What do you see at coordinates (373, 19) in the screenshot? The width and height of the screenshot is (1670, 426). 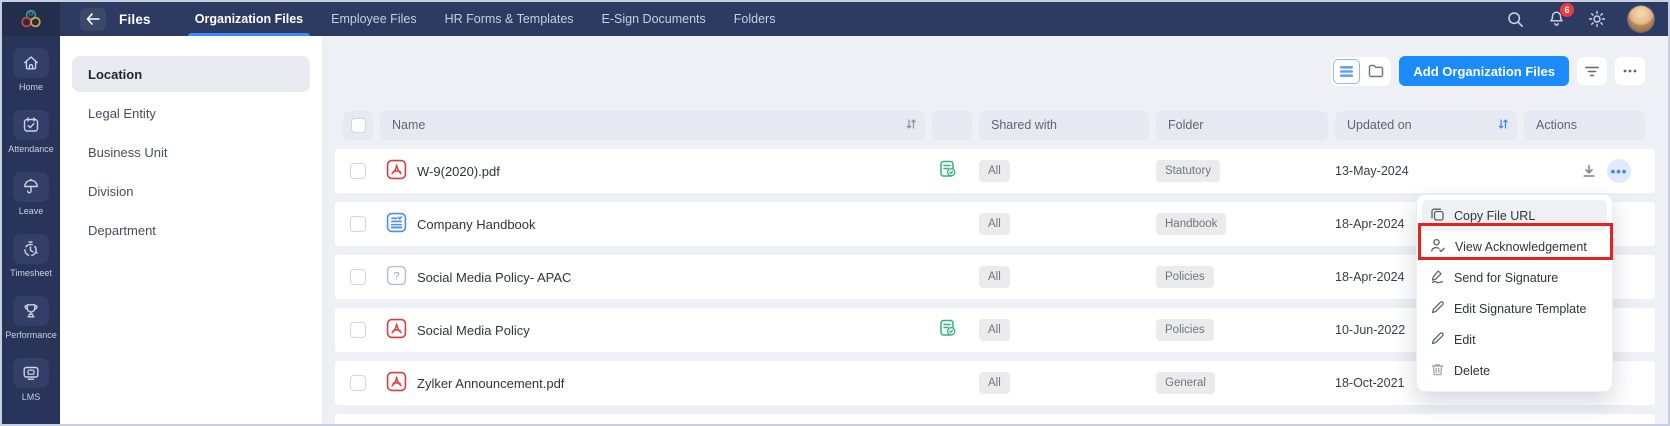 I see `tab-employee-files: Employee Files` at bounding box center [373, 19].